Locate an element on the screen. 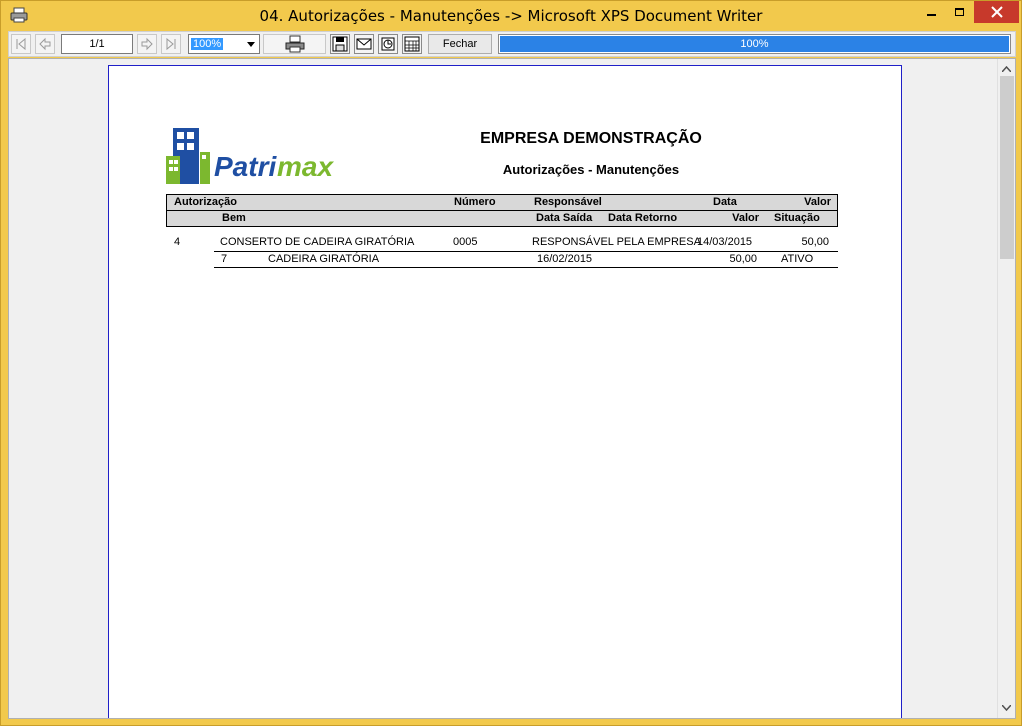 The width and height of the screenshot is (1022, 726). close-icon is located at coordinates (996, 12).